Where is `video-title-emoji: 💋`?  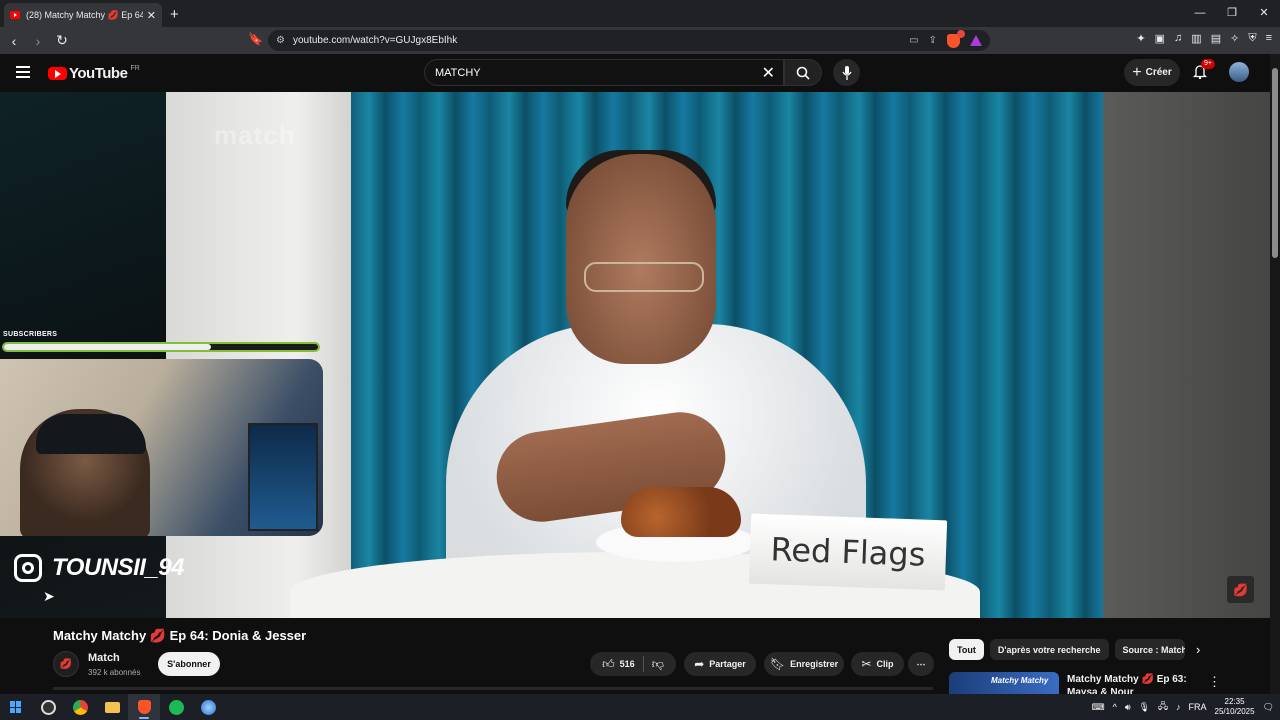
video-title-emoji: 💋 is located at coordinates (158, 635).